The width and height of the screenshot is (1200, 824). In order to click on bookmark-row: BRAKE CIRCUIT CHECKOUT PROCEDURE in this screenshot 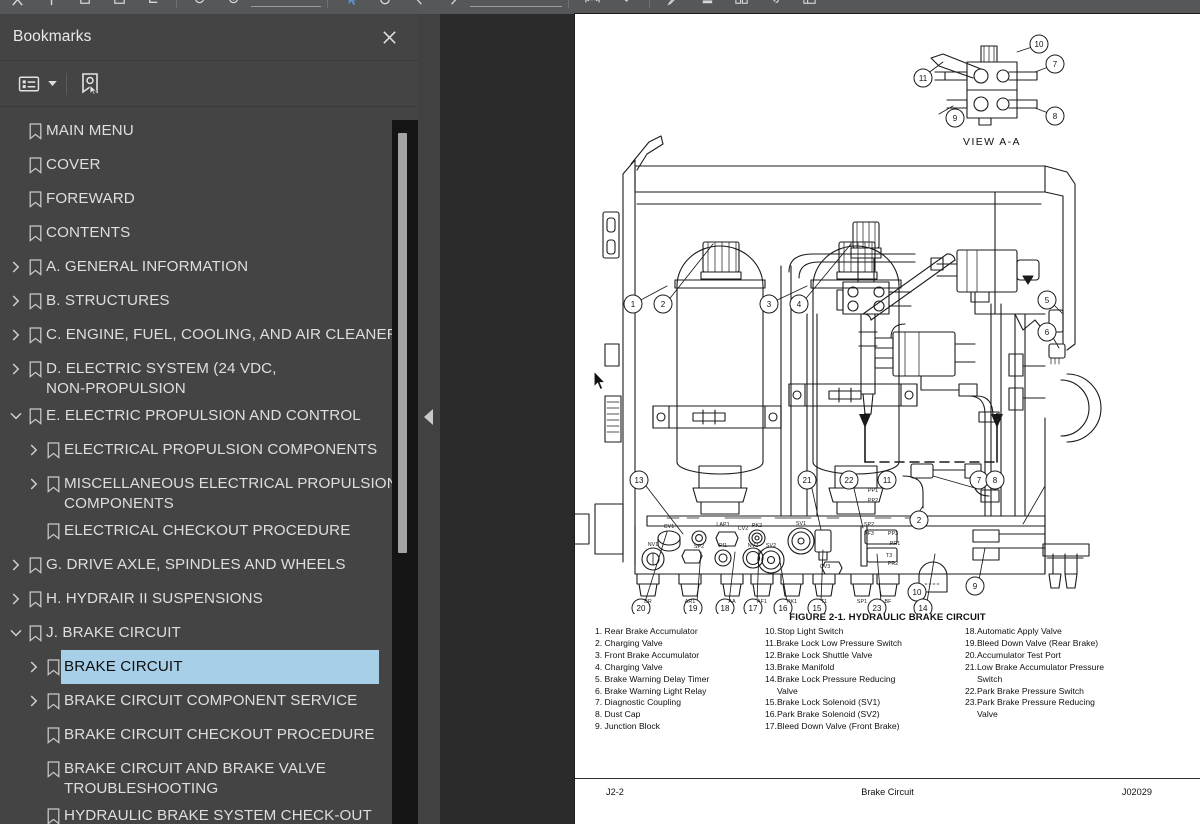, I will do `click(209, 735)`.